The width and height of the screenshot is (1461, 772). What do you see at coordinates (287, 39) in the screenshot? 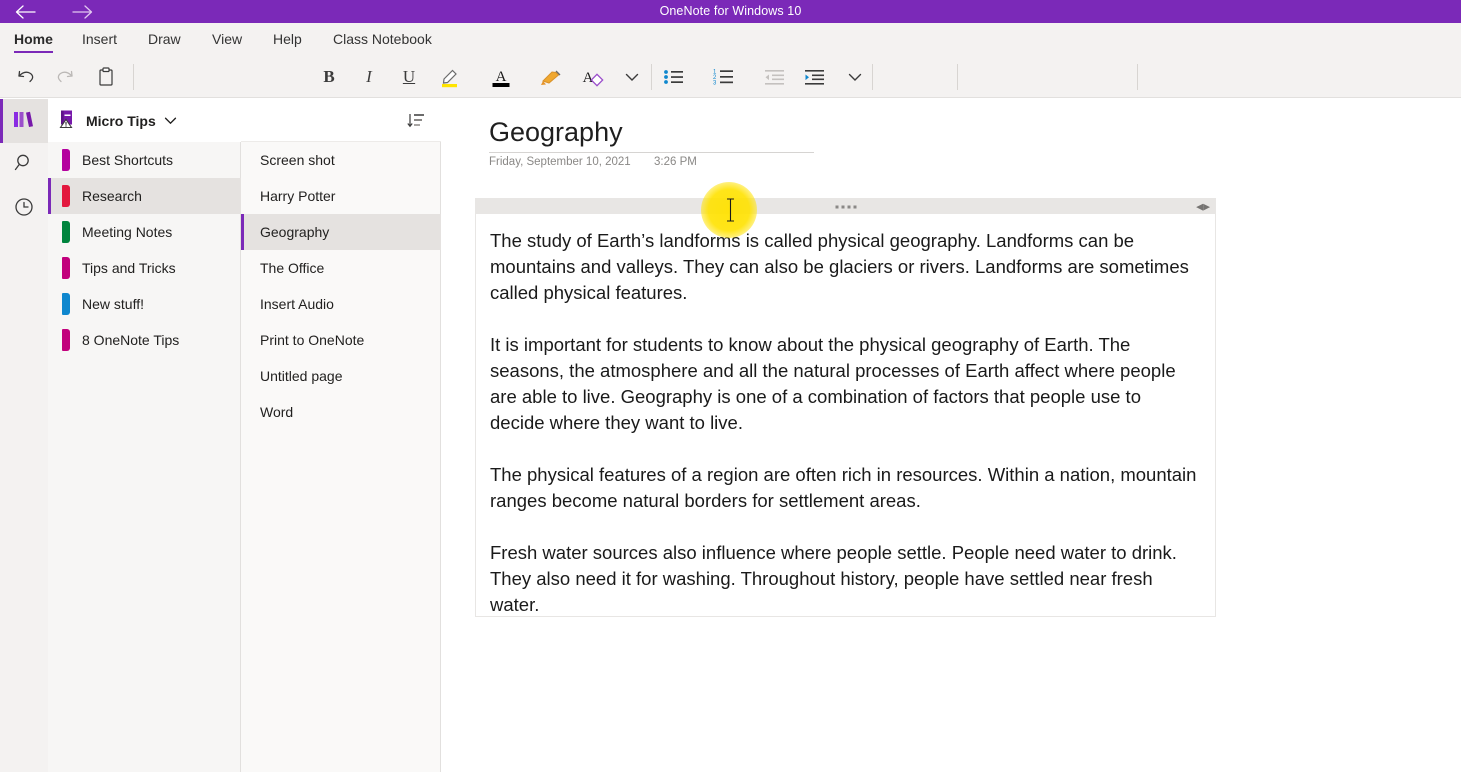
I see `tab-help: Help` at bounding box center [287, 39].